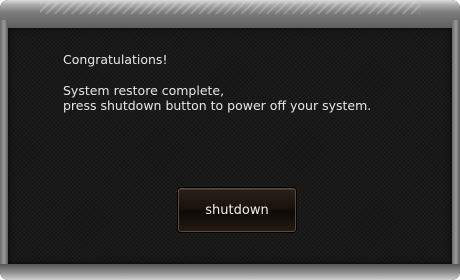  I want to click on shutdown-button: shutdown, so click(237, 210).